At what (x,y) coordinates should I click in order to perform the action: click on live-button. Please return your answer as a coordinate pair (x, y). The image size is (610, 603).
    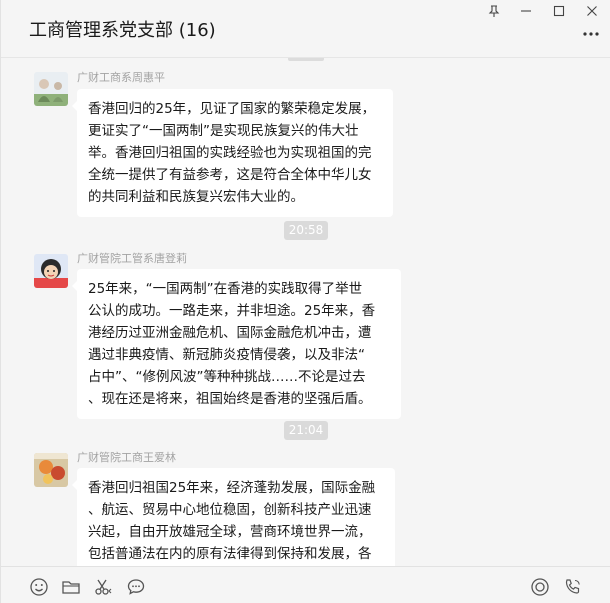
    Looking at the image, I should click on (540, 587).